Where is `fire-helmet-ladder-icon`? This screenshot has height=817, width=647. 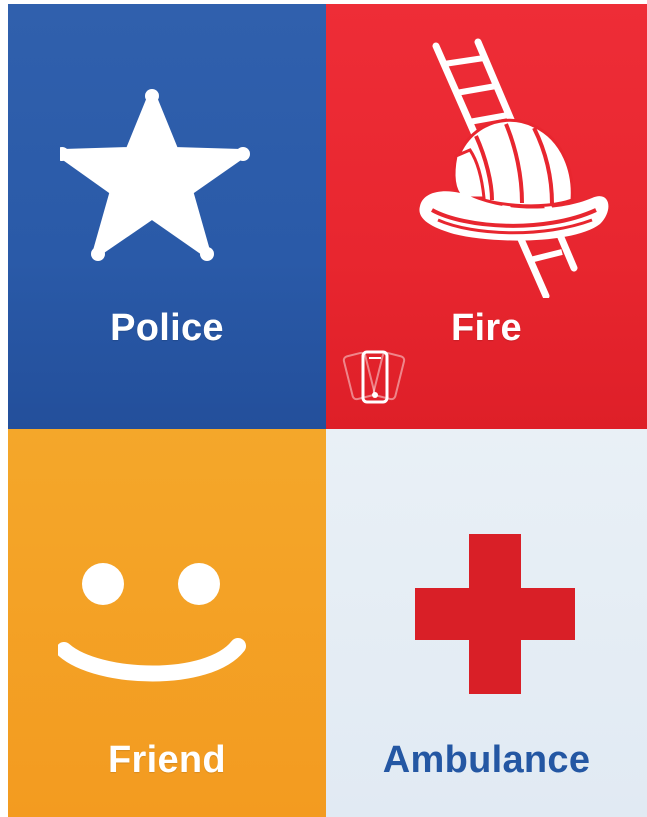 fire-helmet-ladder-icon is located at coordinates (514, 168).